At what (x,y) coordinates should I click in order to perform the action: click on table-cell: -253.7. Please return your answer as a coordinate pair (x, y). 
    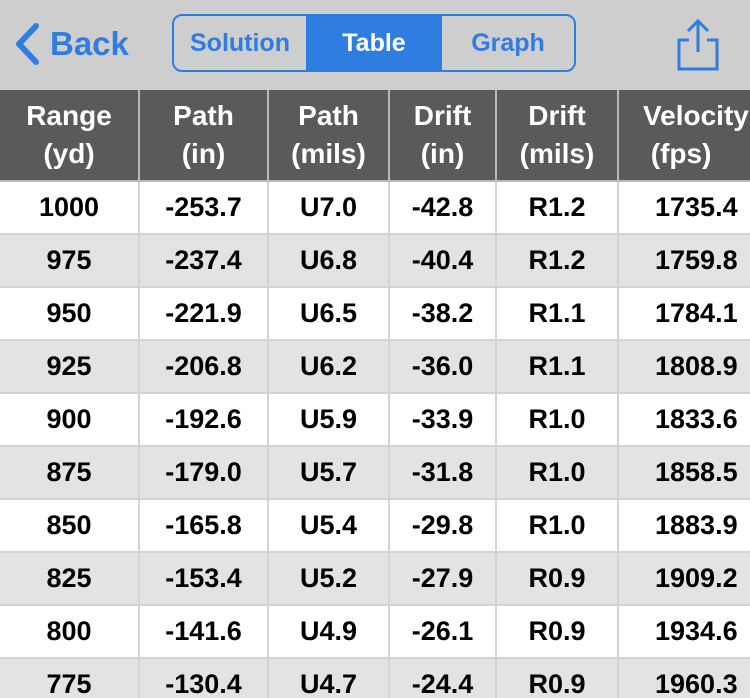
    Looking at the image, I should click on (203, 208).